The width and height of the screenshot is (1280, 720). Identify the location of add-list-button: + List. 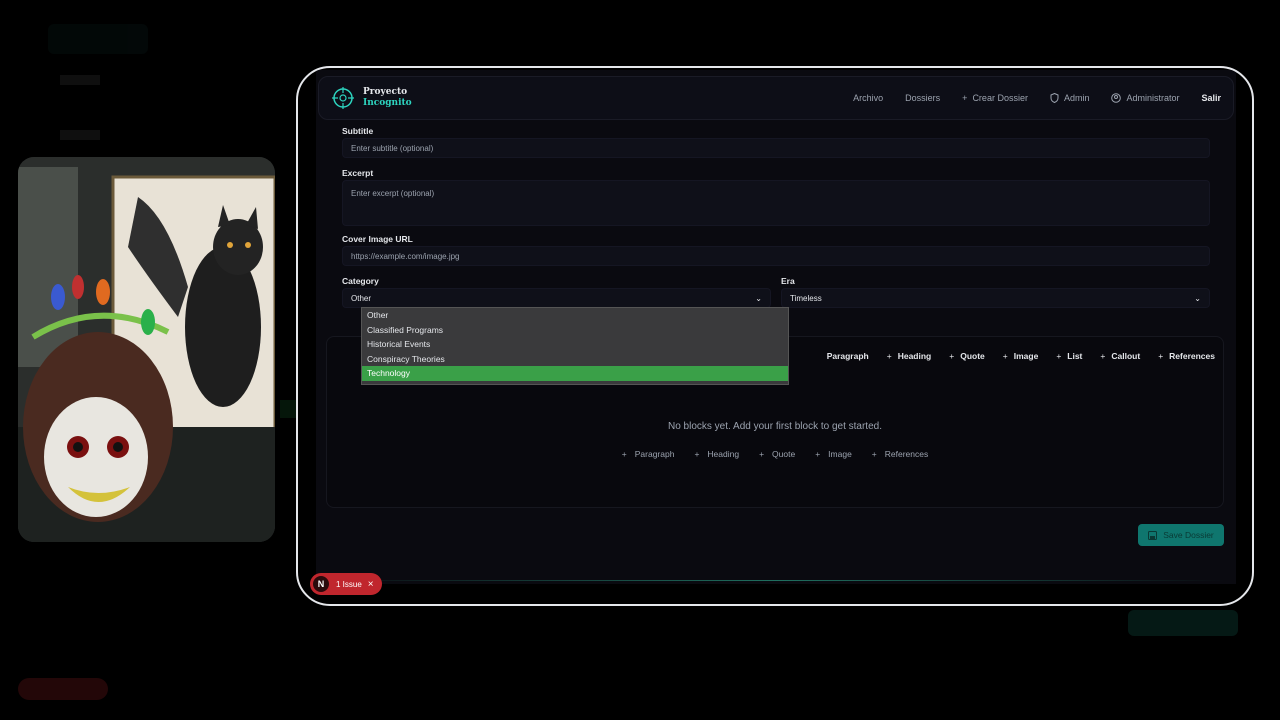
(1069, 356).